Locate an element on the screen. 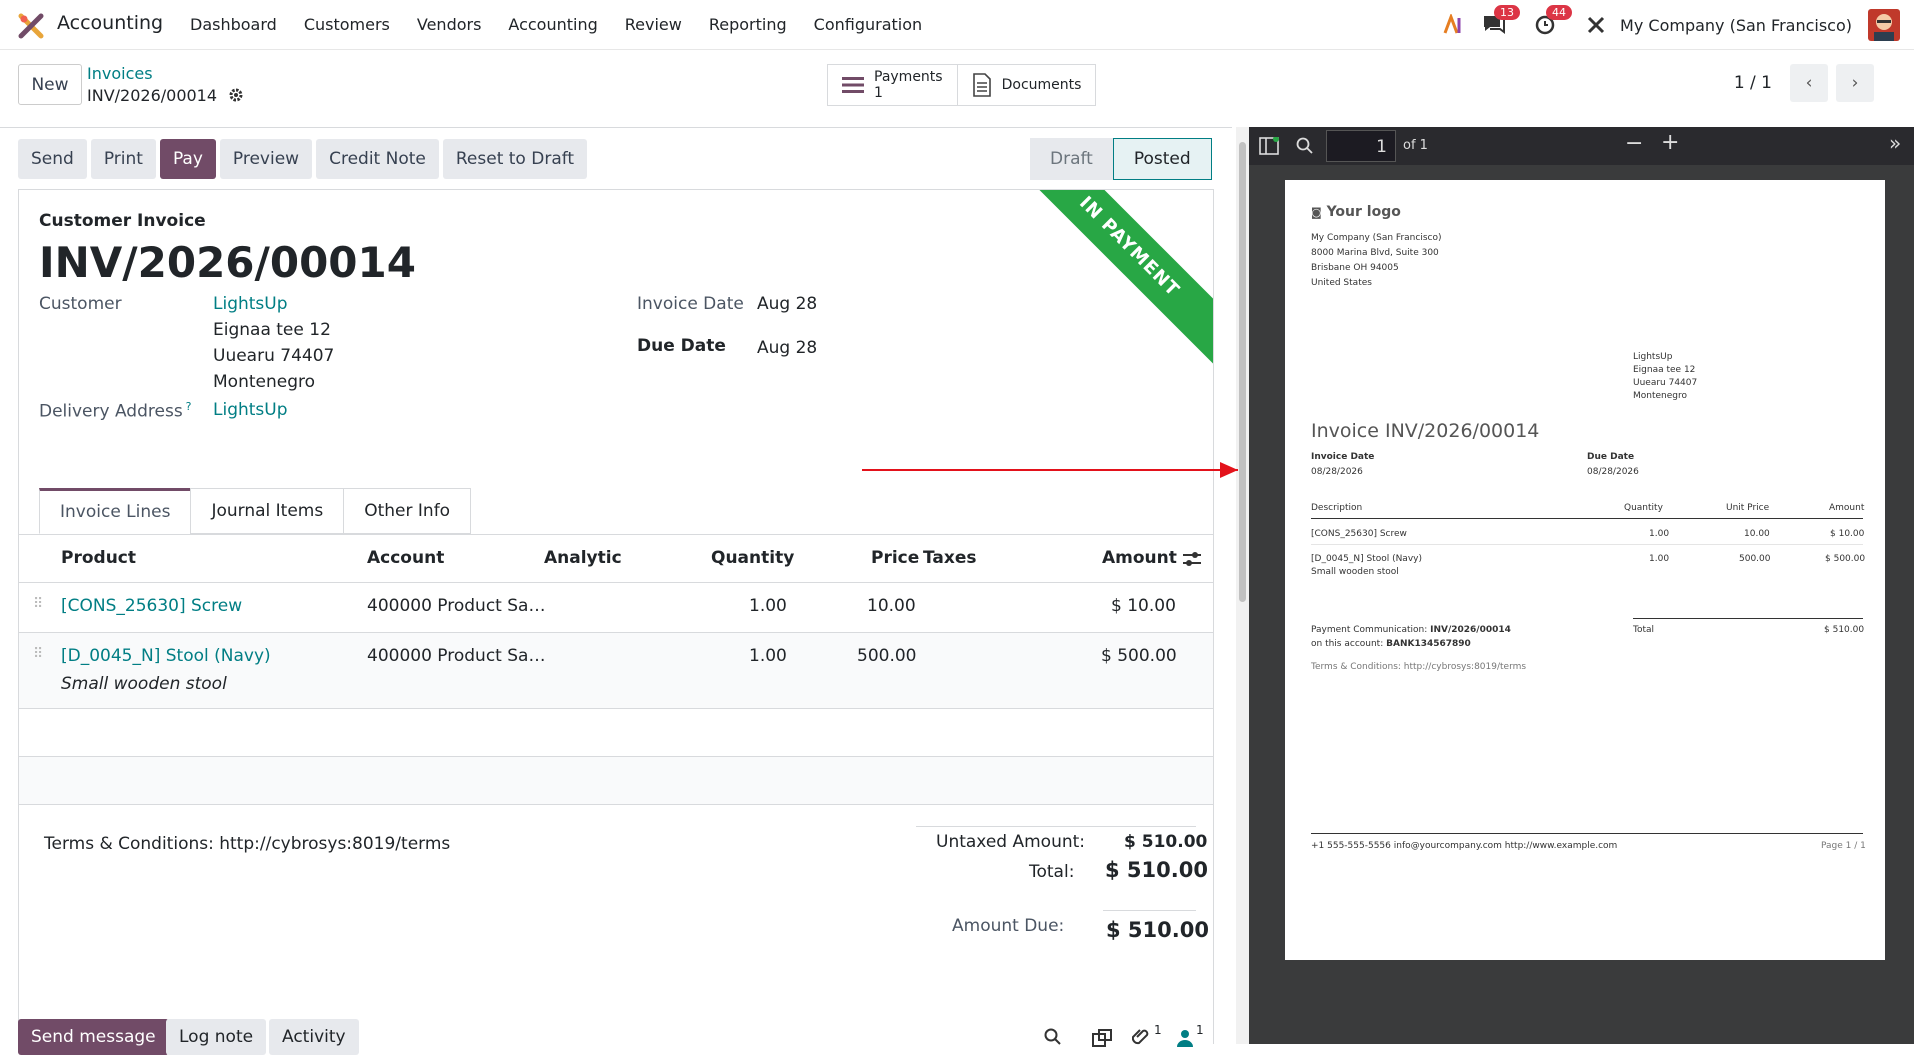 The width and height of the screenshot is (1914, 1055). activity-button: 44 is located at coordinates (1553, 21).